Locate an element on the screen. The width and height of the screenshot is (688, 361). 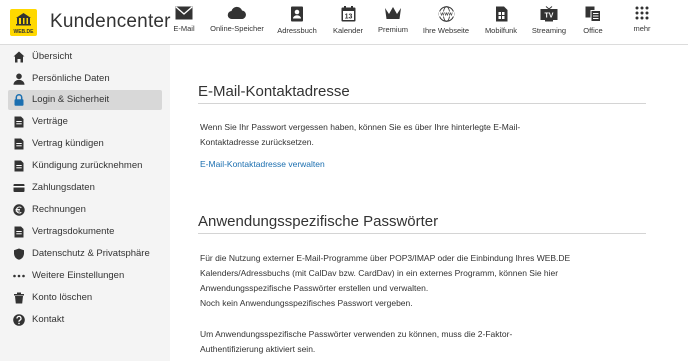
sidebar-item-overview: Übersicht is located at coordinates (85, 57).